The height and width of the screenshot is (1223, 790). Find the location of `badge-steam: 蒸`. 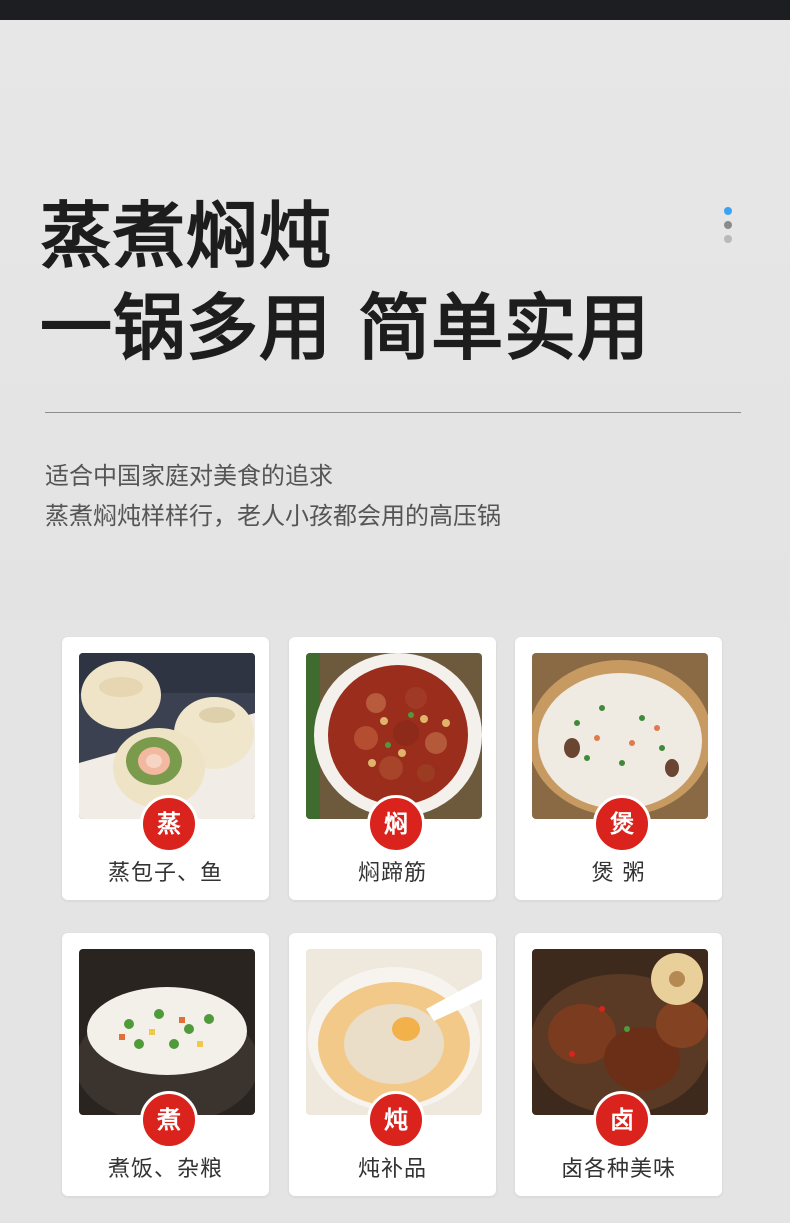

badge-steam: 蒸 is located at coordinates (169, 824).